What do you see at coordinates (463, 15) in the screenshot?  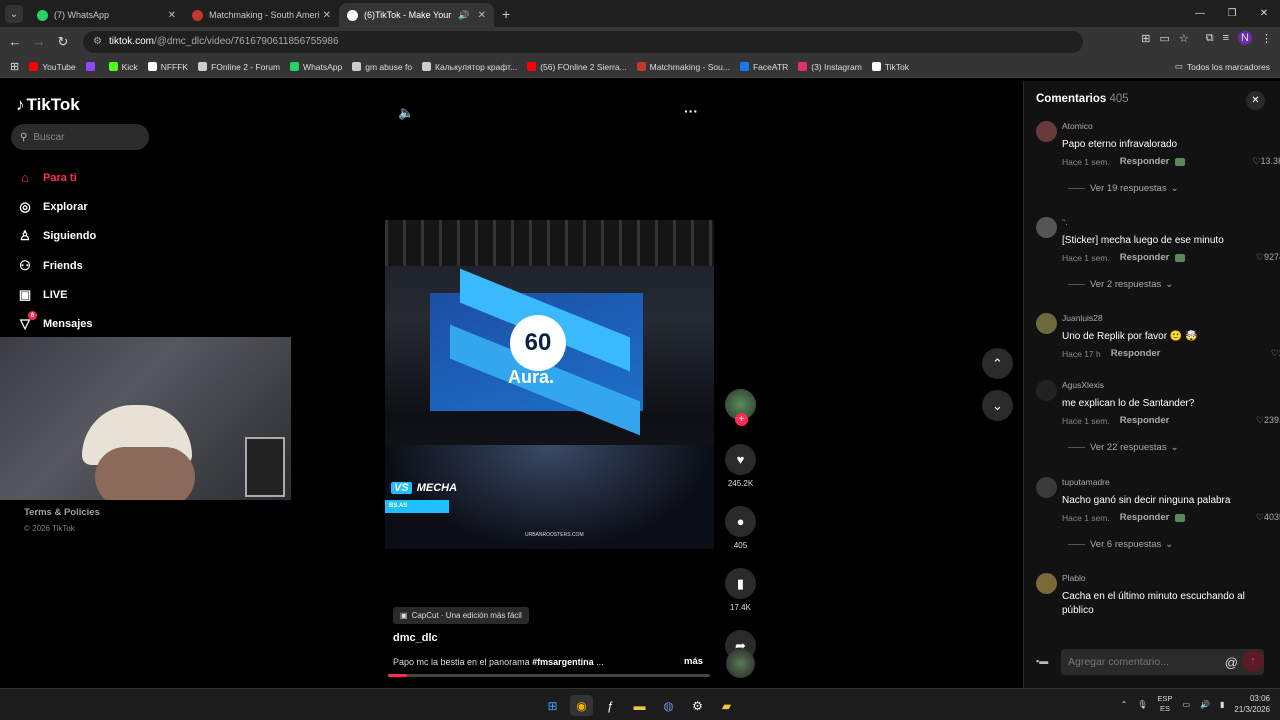 I see `tab-audio-icon: 🔊` at bounding box center [463, 15].